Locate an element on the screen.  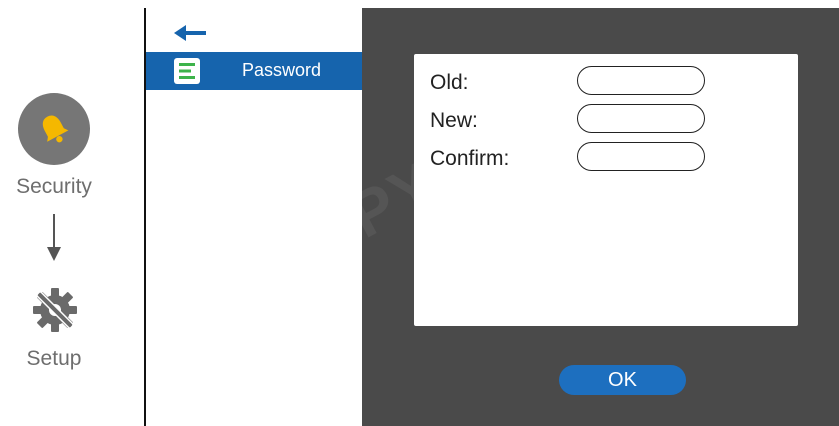
list-icon is located at coordinates (187, 71).